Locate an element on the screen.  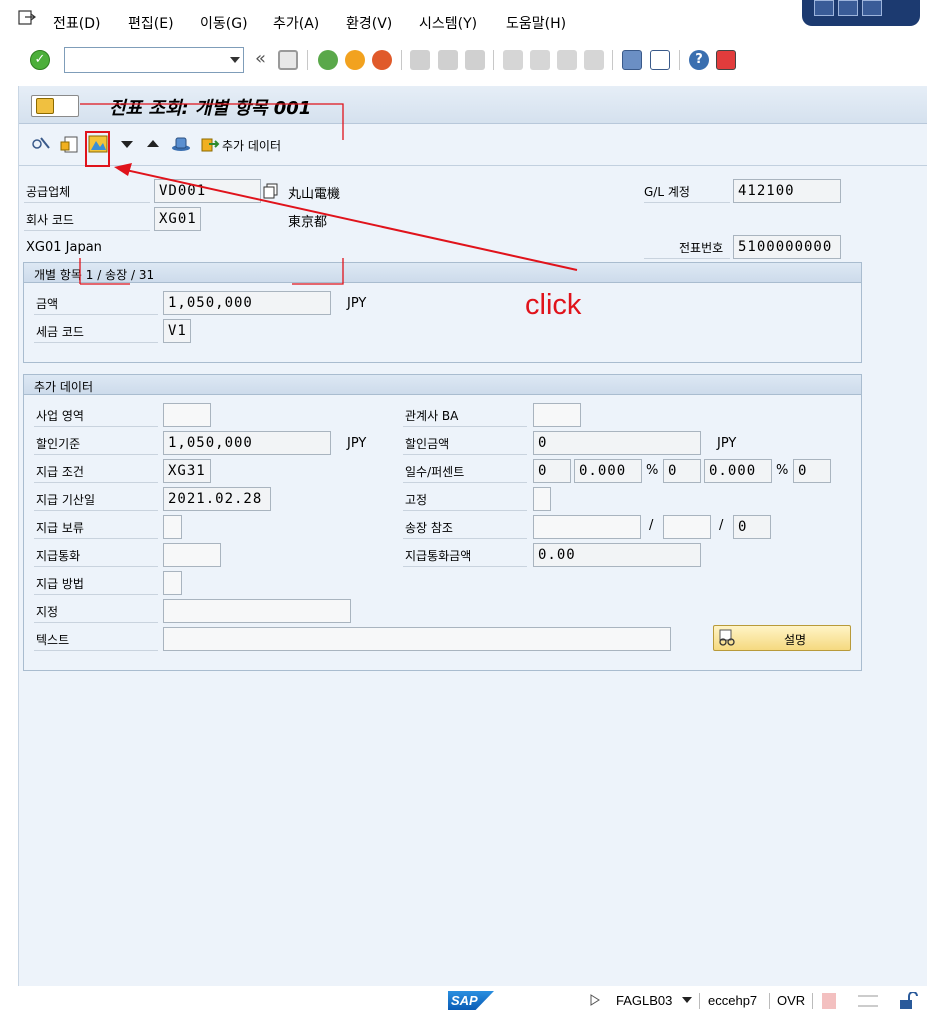
company-code-field: XG01 is located at coordinates (177, 219).